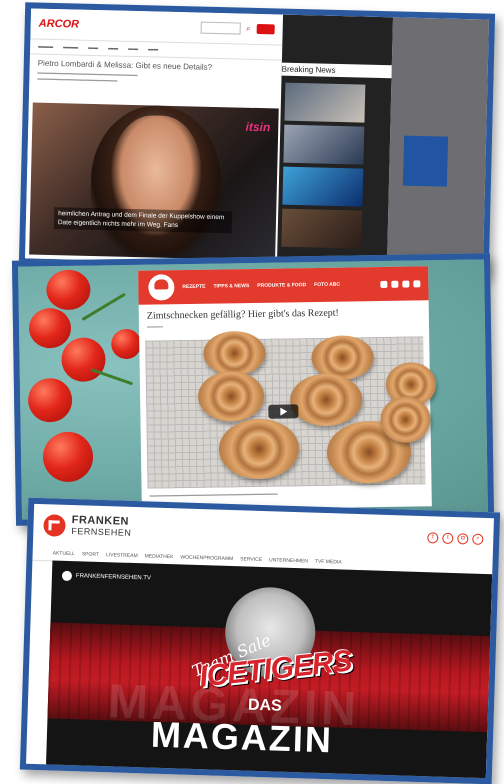  What do you see at coordinates (113, 577) in the screenshot?
I see `channel-name: FRANKENFERNSEHEN.TV` at bounding box center [113, 577].